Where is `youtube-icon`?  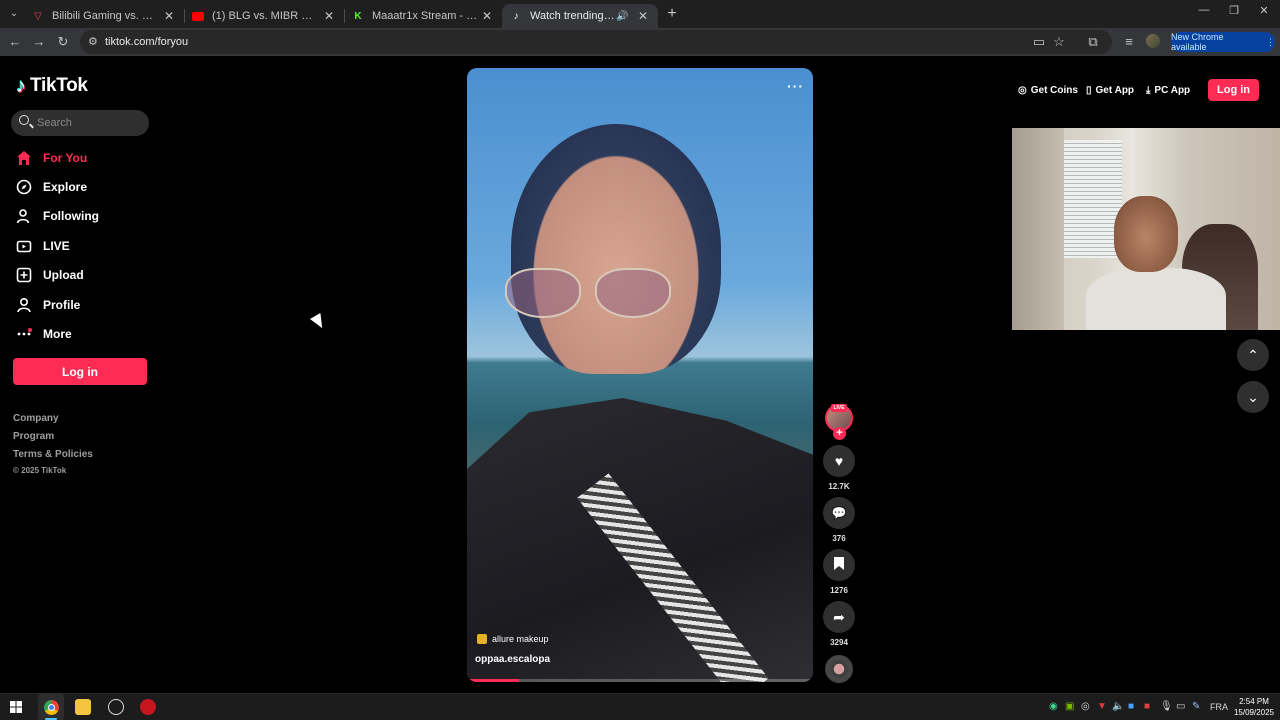 youtube-icon is located at coordinates (198, 16).